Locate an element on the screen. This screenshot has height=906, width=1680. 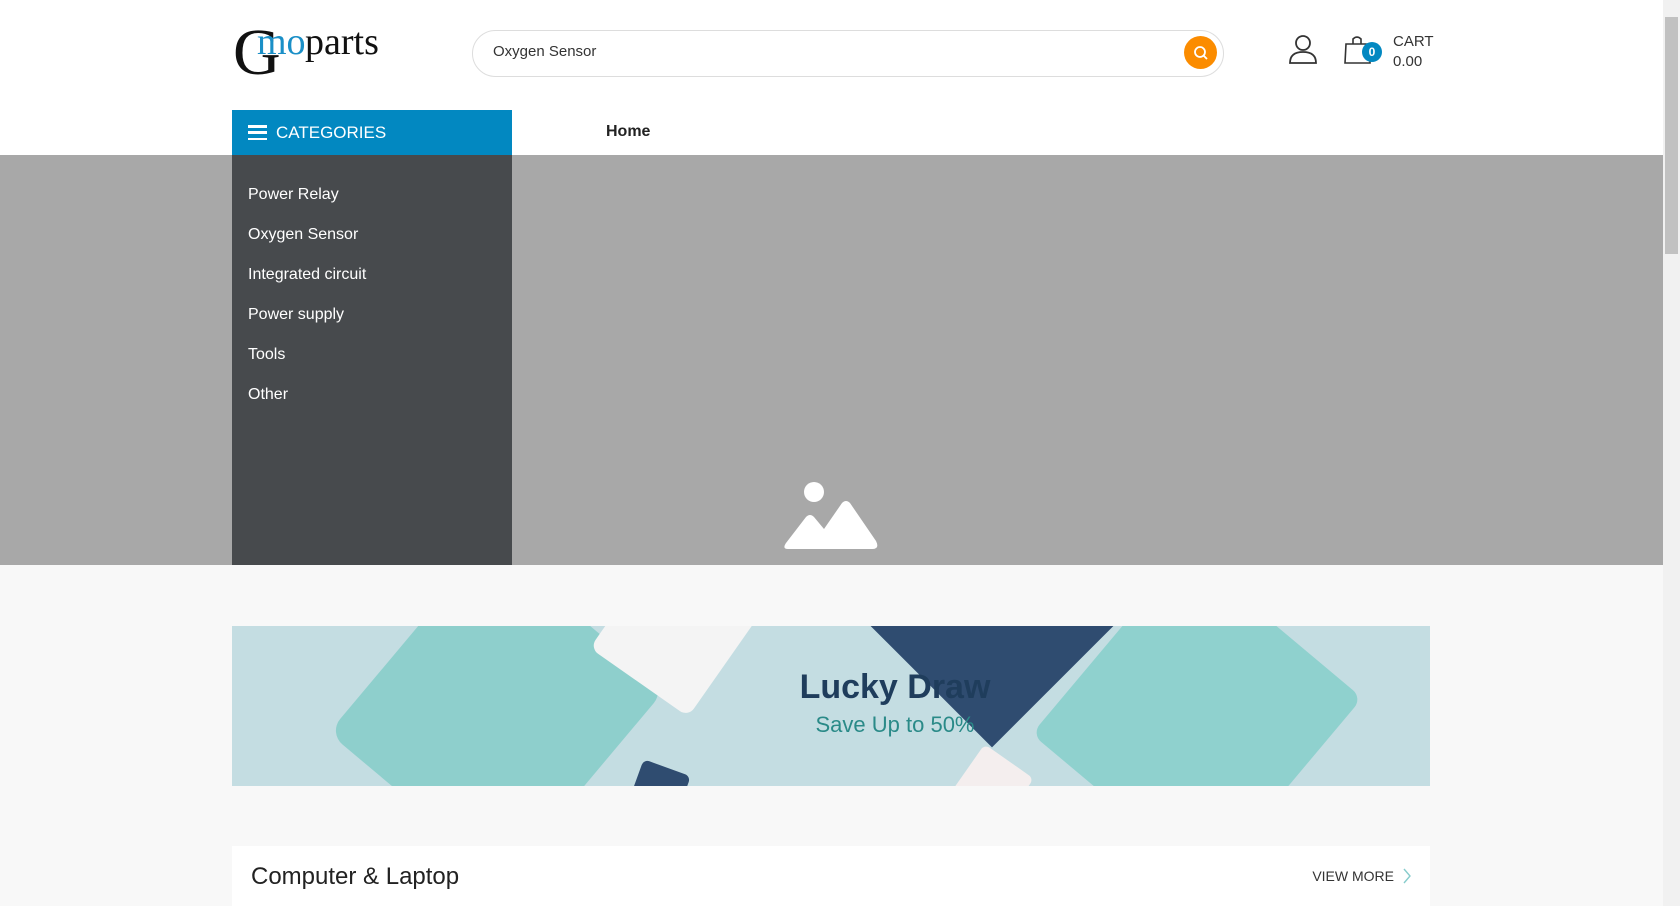
categories-toggle: CATEGORIES is located at coordinates (372, 132).